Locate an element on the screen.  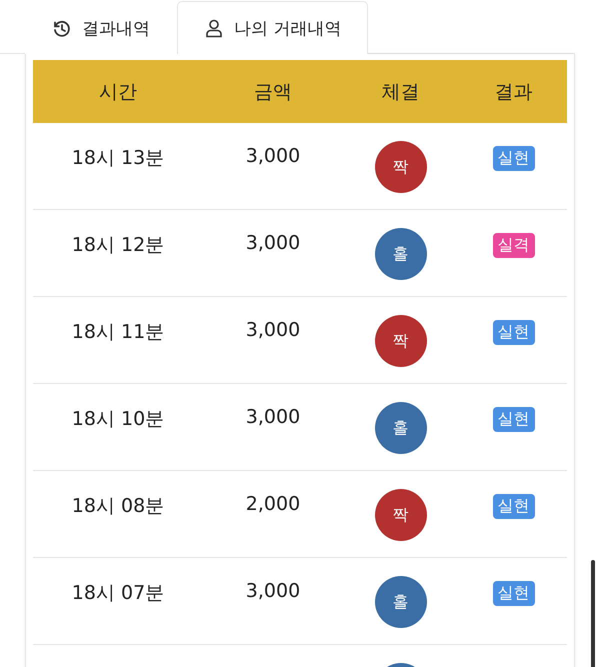
column-header: 금액 is located at coordinates (273, 92).